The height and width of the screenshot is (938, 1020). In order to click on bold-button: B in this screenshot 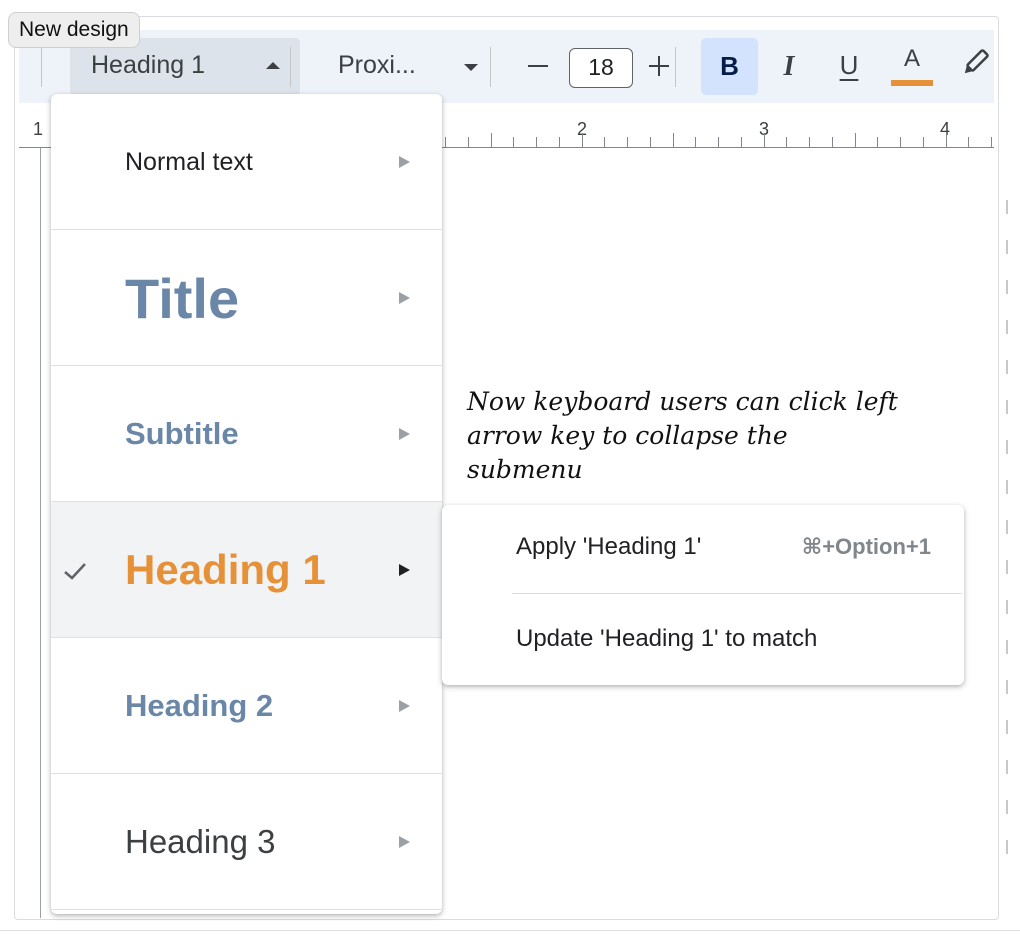, I will do `click(729, 66)`.